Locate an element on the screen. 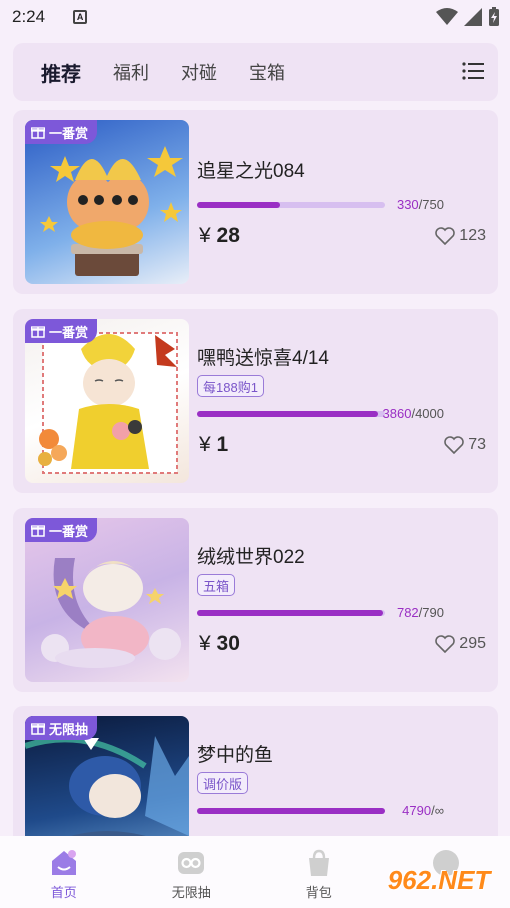 The height and width of the screenshot is (908, 510). nav-unlimited: 无限抽 is located at coordinates (192, 872).